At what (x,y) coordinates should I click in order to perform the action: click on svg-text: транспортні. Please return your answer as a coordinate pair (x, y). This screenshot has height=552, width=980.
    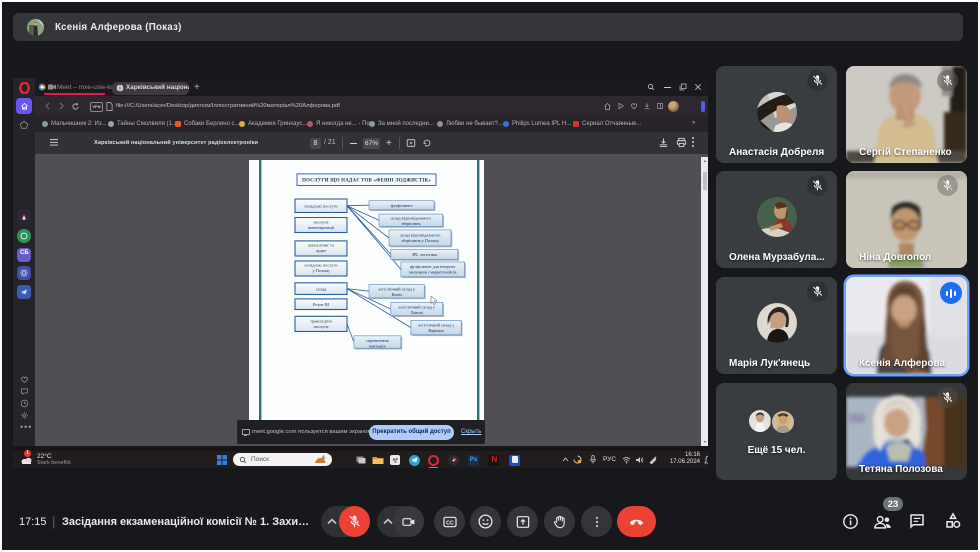
    Looking at the image, I should click on (321, 320).